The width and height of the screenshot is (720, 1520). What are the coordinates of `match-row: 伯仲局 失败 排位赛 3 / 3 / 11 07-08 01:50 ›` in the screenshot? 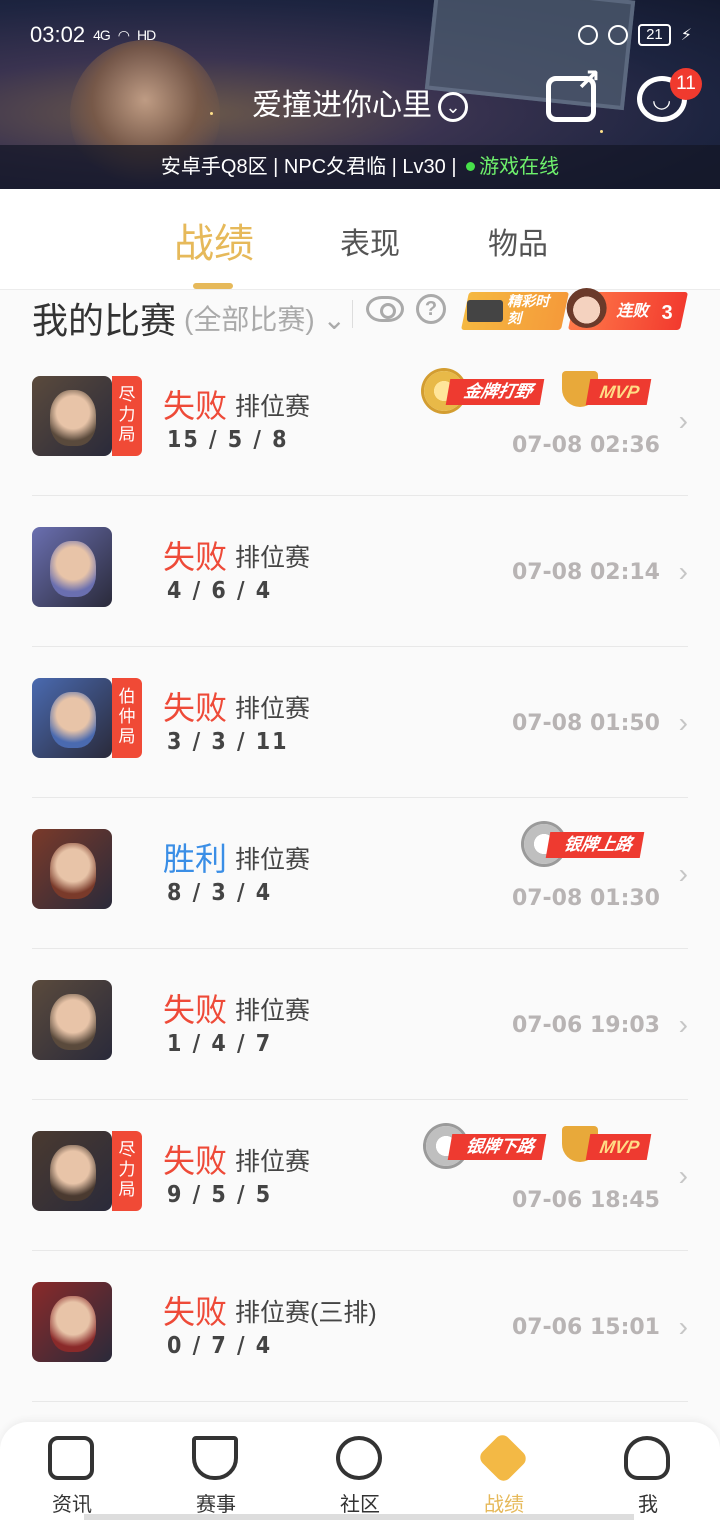 It's located at (360, 722).